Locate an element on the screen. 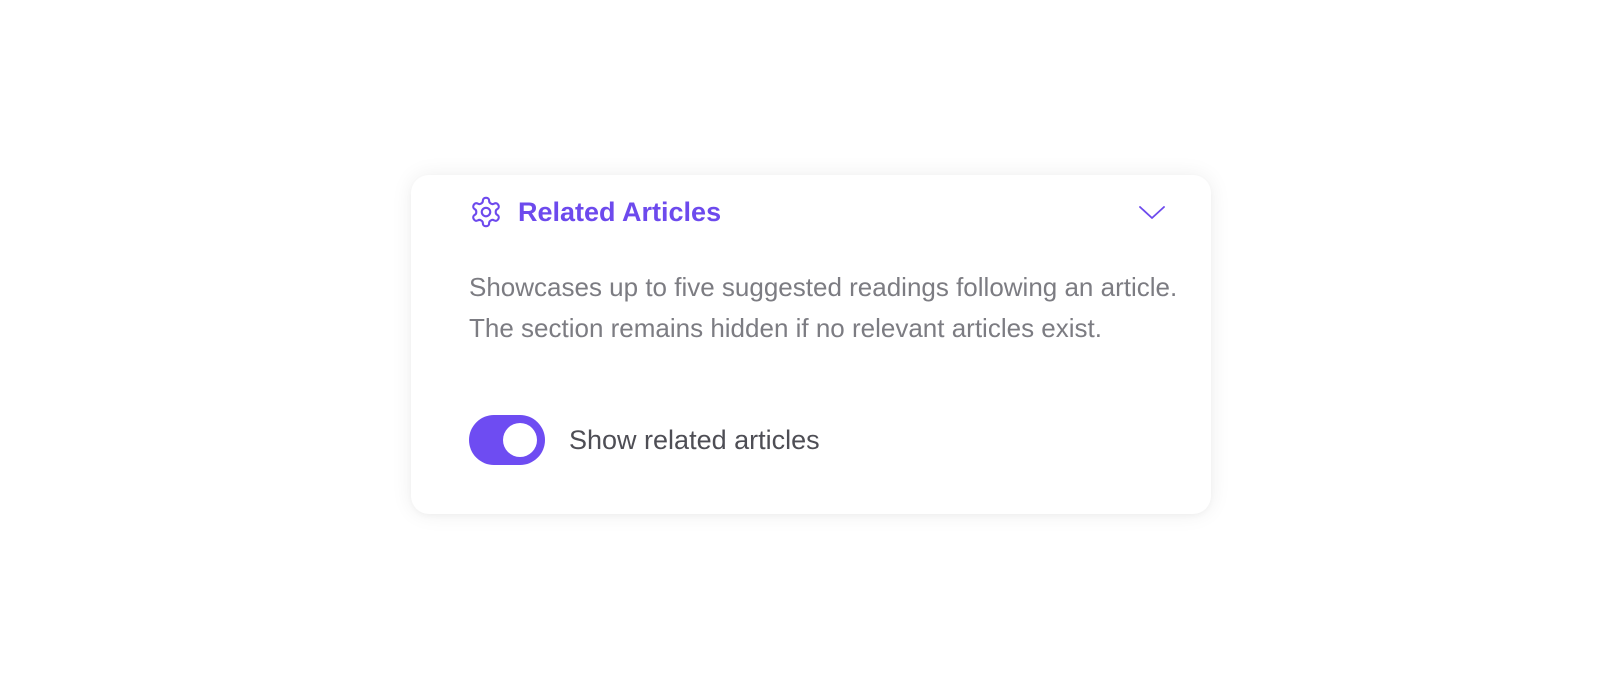 Image resolution: width=1616 pixels, height=684 pixels. card-header: Related Articles is located at coordinates (818, 212).